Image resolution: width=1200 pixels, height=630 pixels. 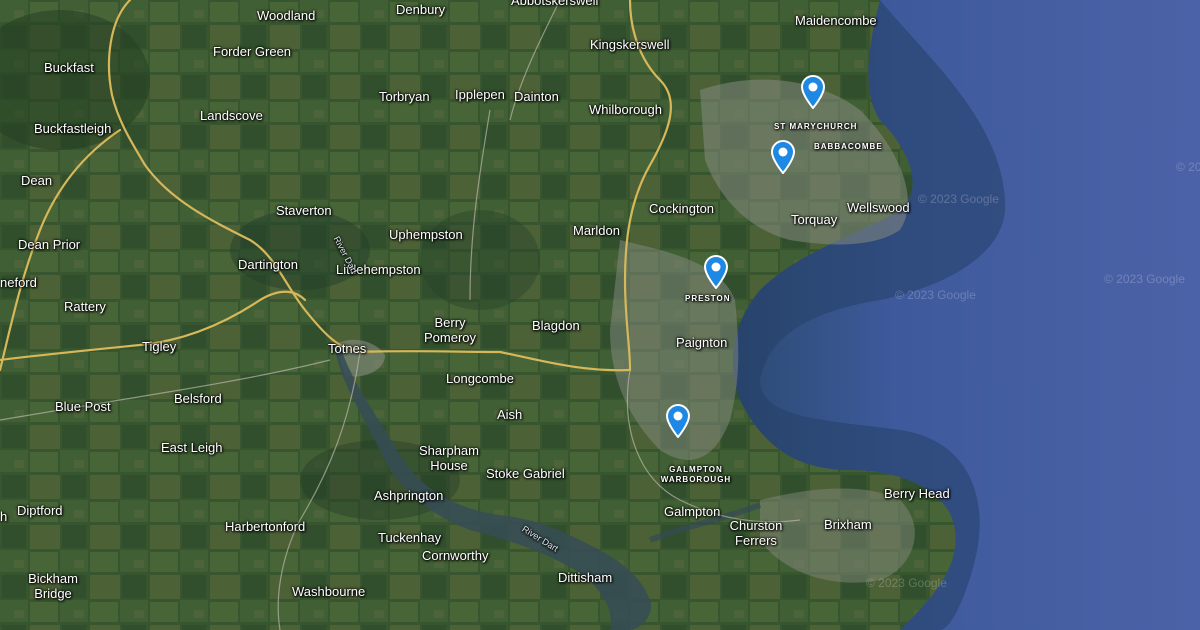 What do you see at coordinates (814, 219) in the screenshot?
I see `place-label-torquay: Torquay` at bounding box center [814, 219].